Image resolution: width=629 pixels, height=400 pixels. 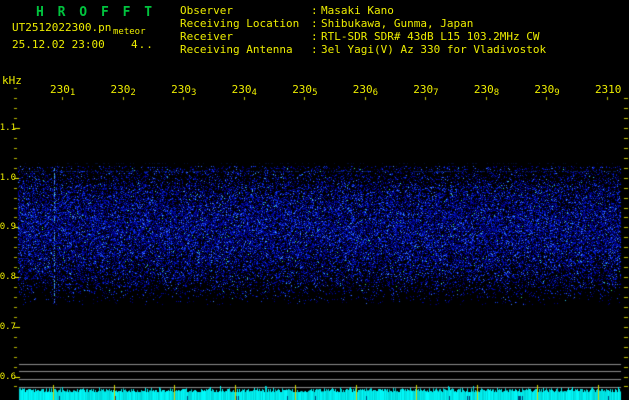 I want to click on time-tick-label: 2309, so click(x=547, y=90).